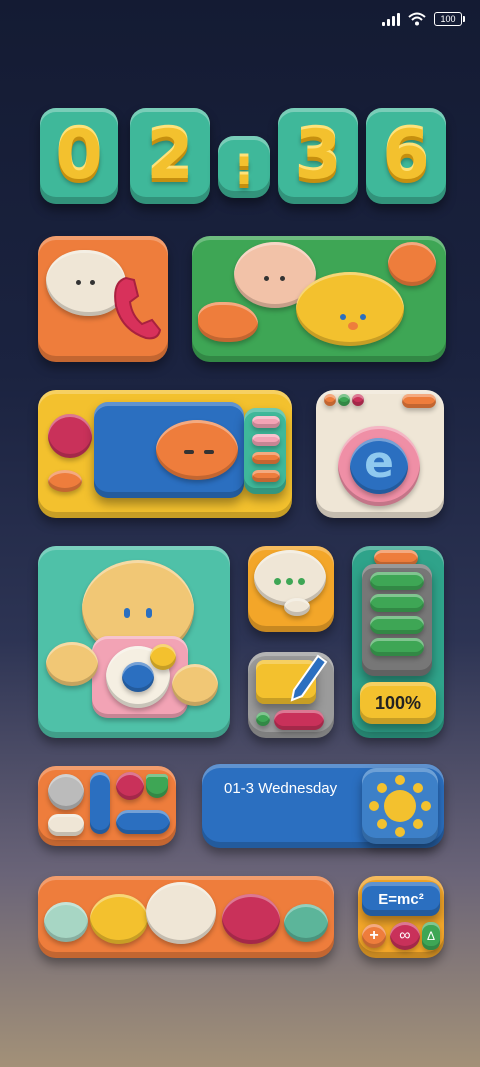  I want to click on orange-speech-bubble-icon, so click(228, 322).